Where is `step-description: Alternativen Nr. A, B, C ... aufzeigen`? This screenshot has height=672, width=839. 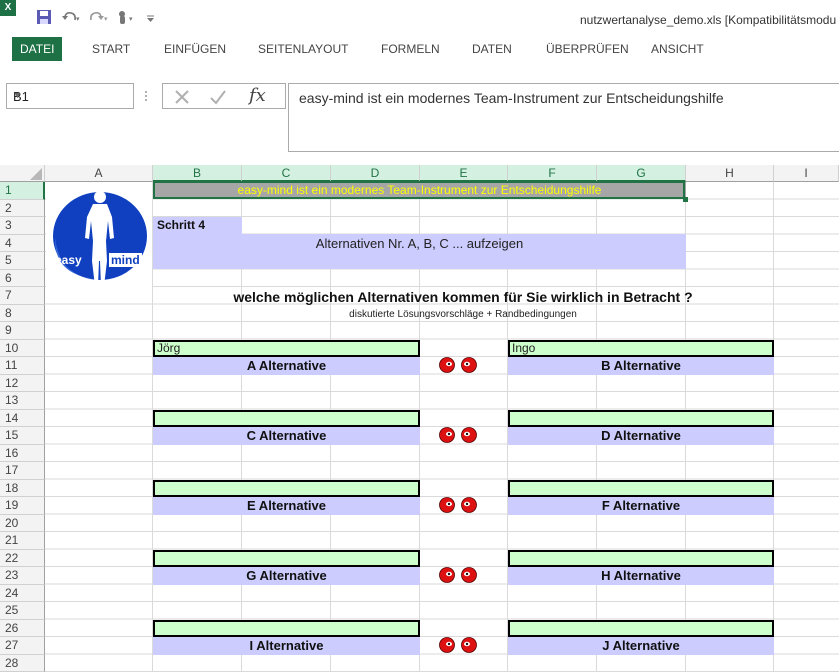
step-description: Alternativen Nr. A, B, C ... aufzeigen is located at coordinates (419, 243).